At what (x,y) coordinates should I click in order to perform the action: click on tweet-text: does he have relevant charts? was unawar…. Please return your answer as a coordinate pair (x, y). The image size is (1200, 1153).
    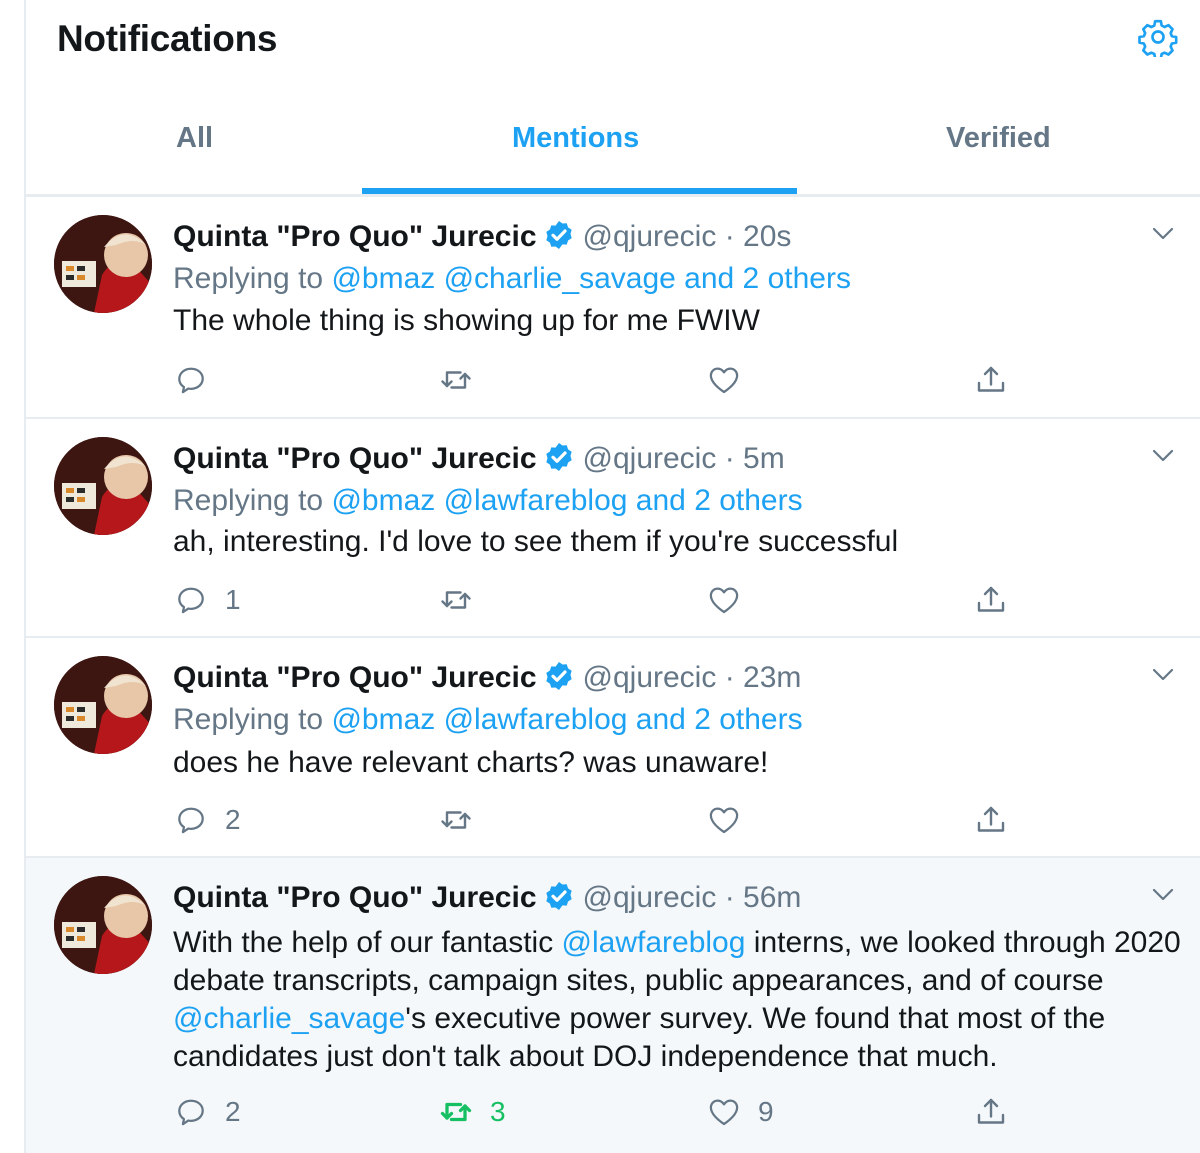
    Looking at the image, I should click on (471, 762).